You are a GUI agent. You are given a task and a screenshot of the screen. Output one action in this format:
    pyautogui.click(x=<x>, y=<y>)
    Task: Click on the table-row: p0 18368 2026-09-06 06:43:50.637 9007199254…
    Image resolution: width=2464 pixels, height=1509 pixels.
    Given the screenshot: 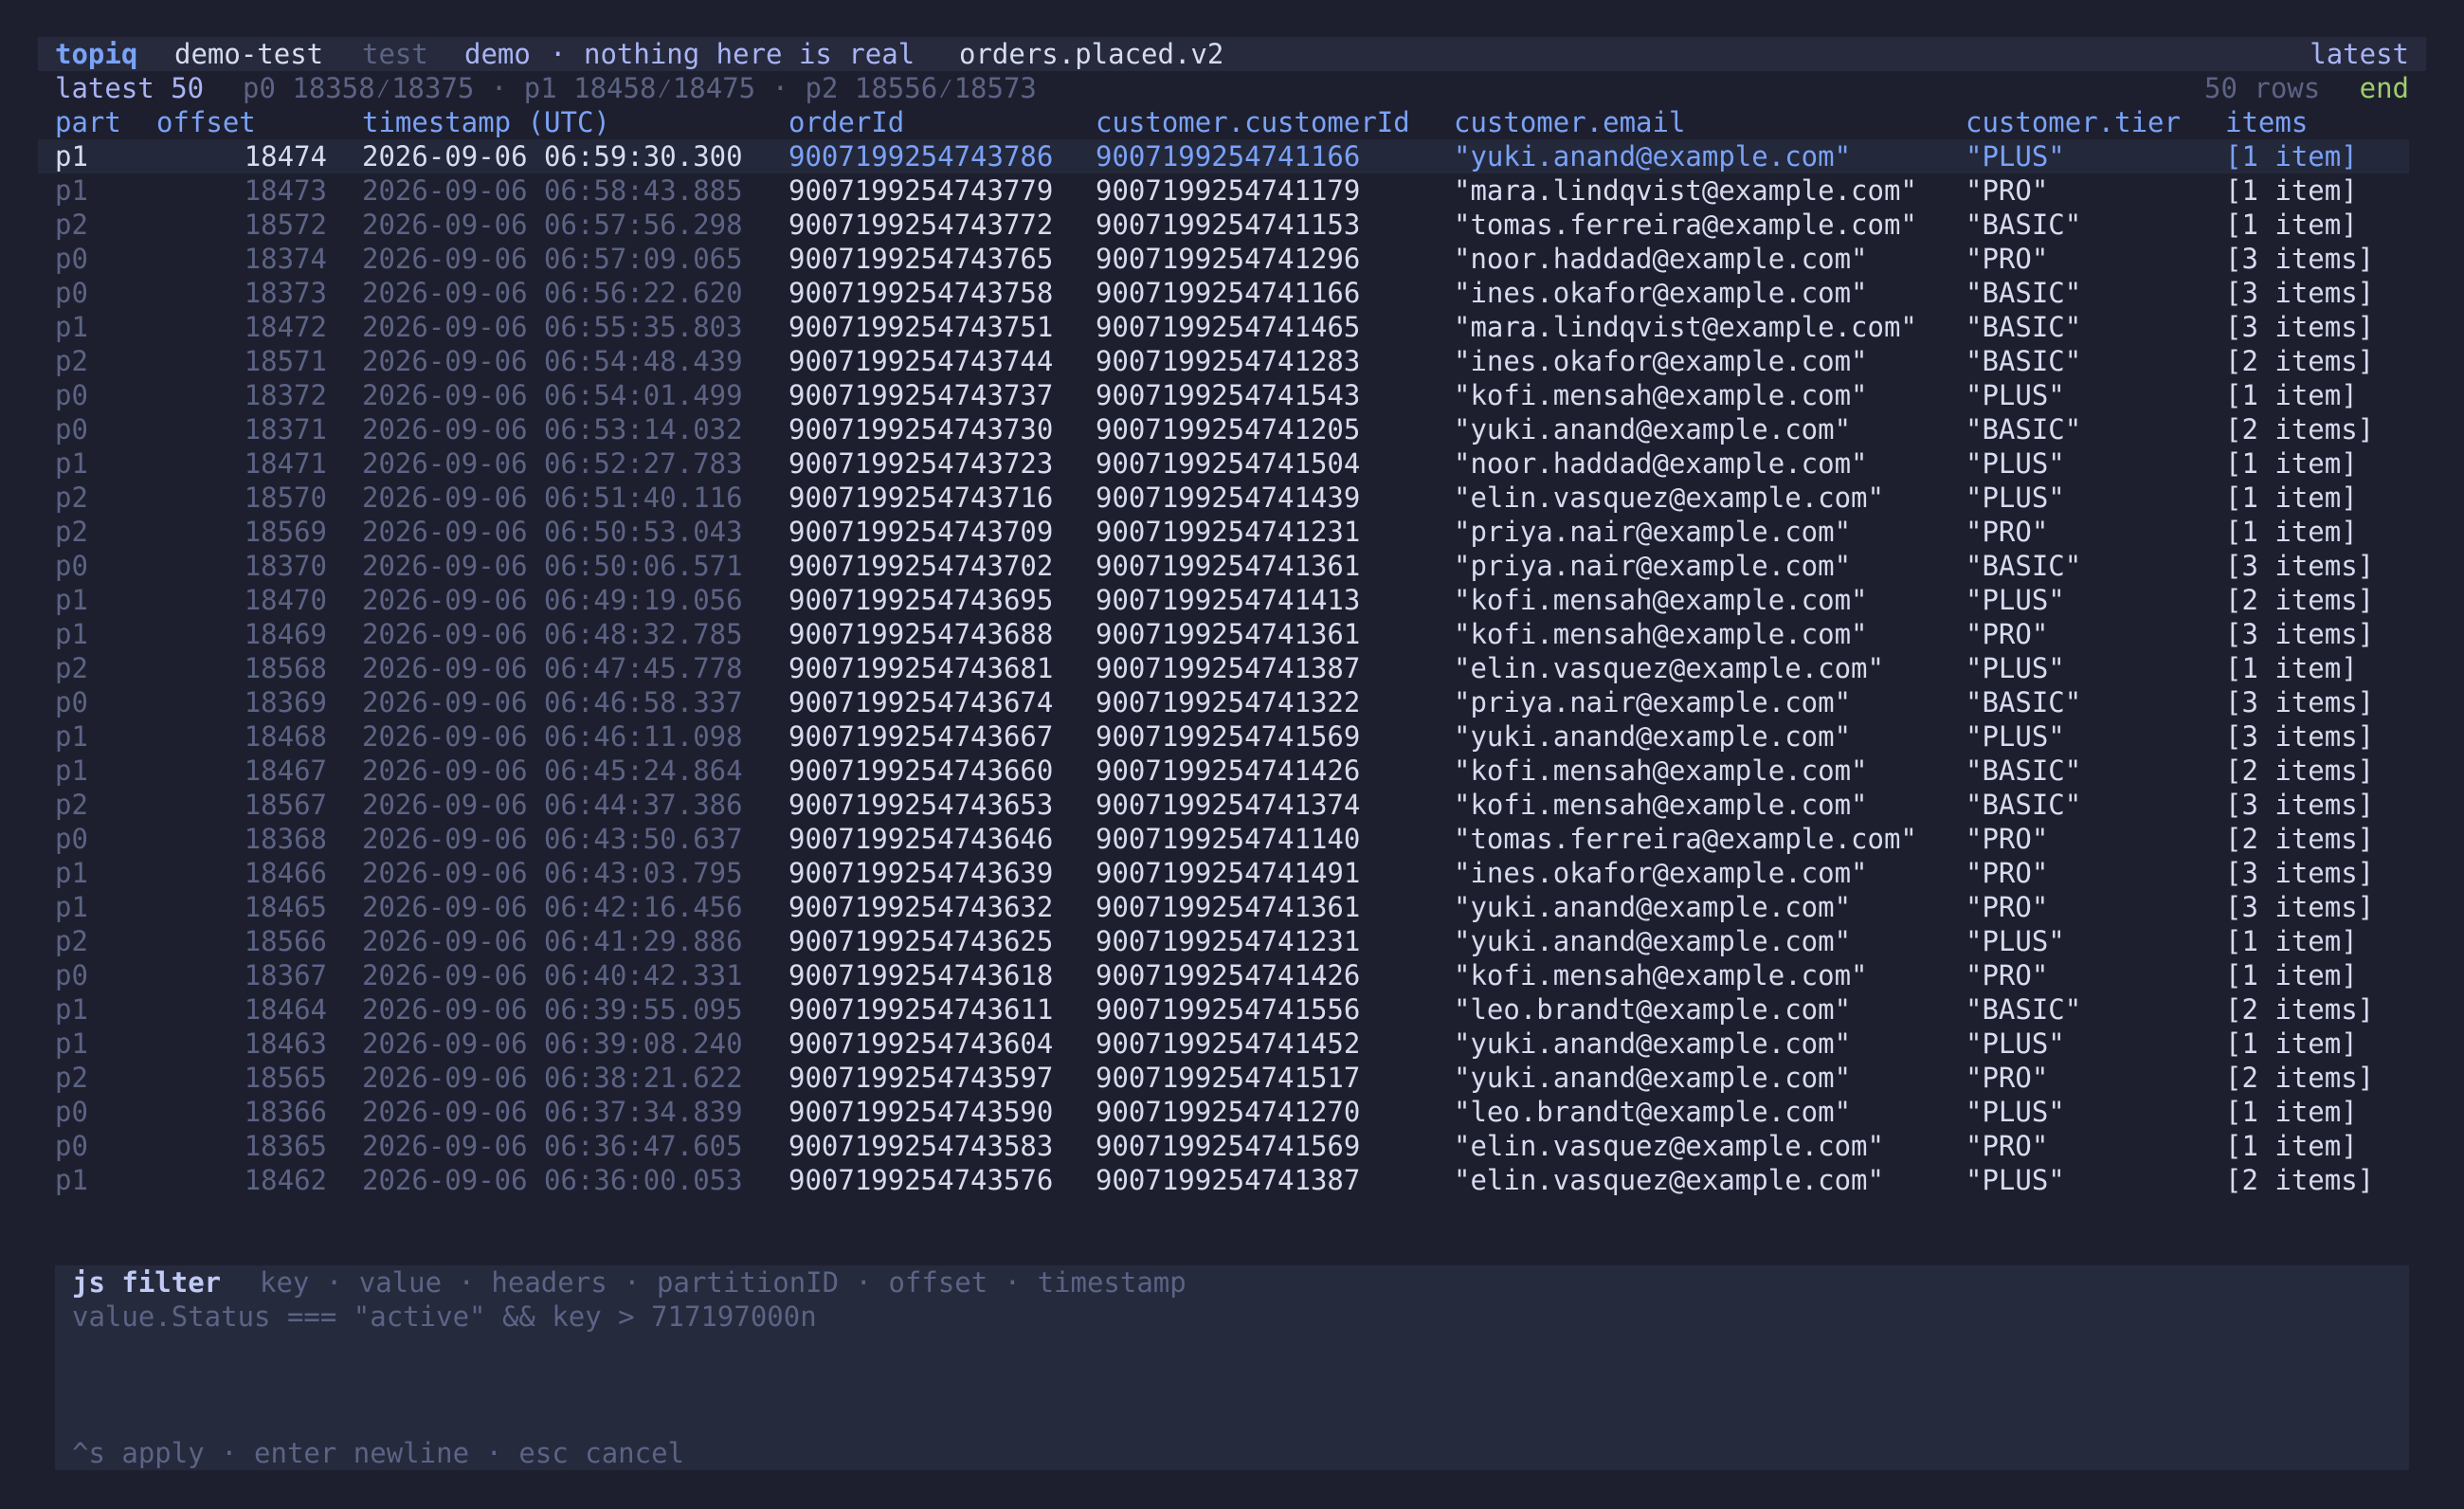 What is the action you would take?
    pyautogui.click(x=1224, y=839)
    